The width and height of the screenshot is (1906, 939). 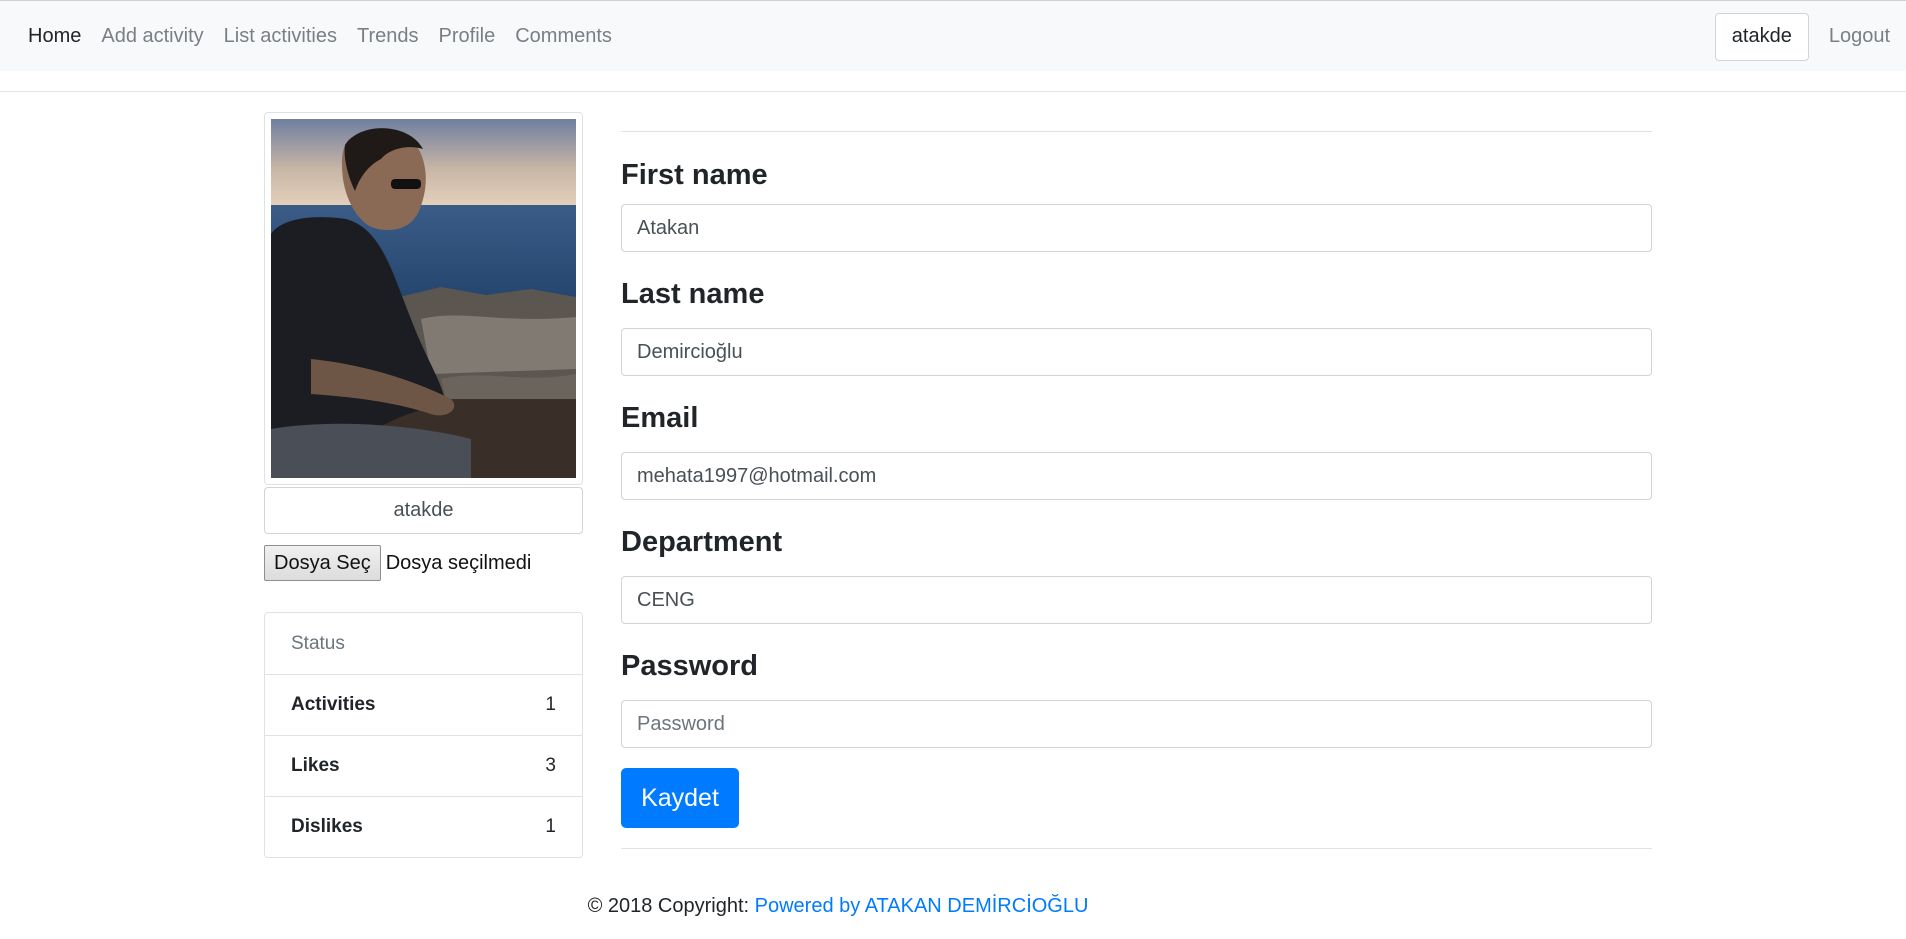 I want to click on last-name-label: Last name, so click(x=693, y=294).